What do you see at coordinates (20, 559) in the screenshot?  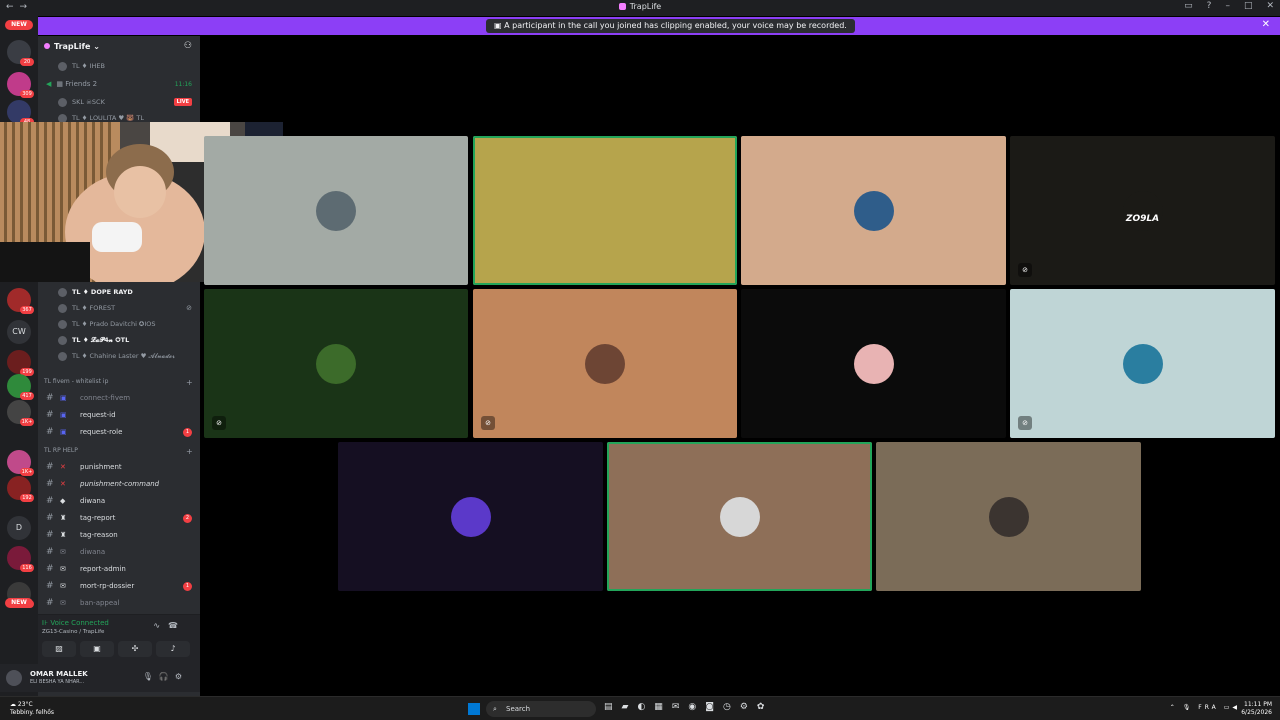 I see `server-icon-12: 116` at bounding box center [20, 559].